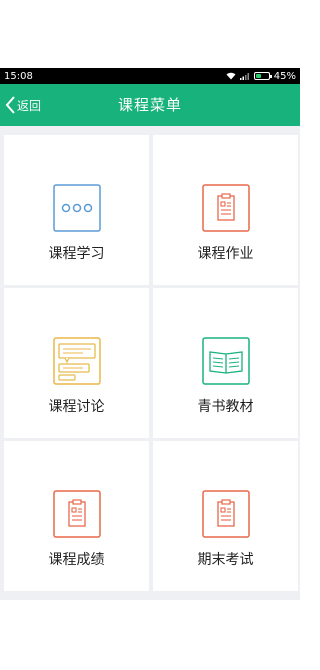 The height and width of the screenshot is (670, 320). Describe the element at coordinates (18, 76) in the screenshot. I see `status-time: 15:08` at that location.